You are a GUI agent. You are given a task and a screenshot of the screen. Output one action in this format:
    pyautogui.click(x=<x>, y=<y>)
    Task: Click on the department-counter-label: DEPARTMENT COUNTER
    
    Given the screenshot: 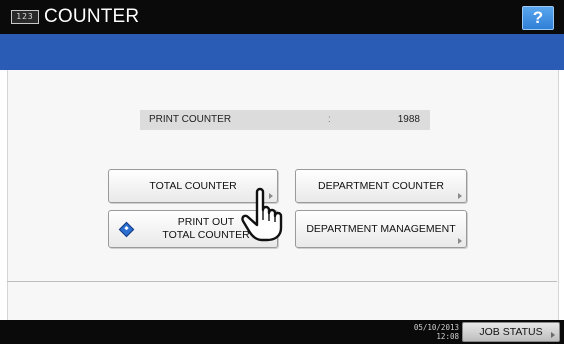 What is the action you would take?
    pyautogui.click(x=380, y=186)
    